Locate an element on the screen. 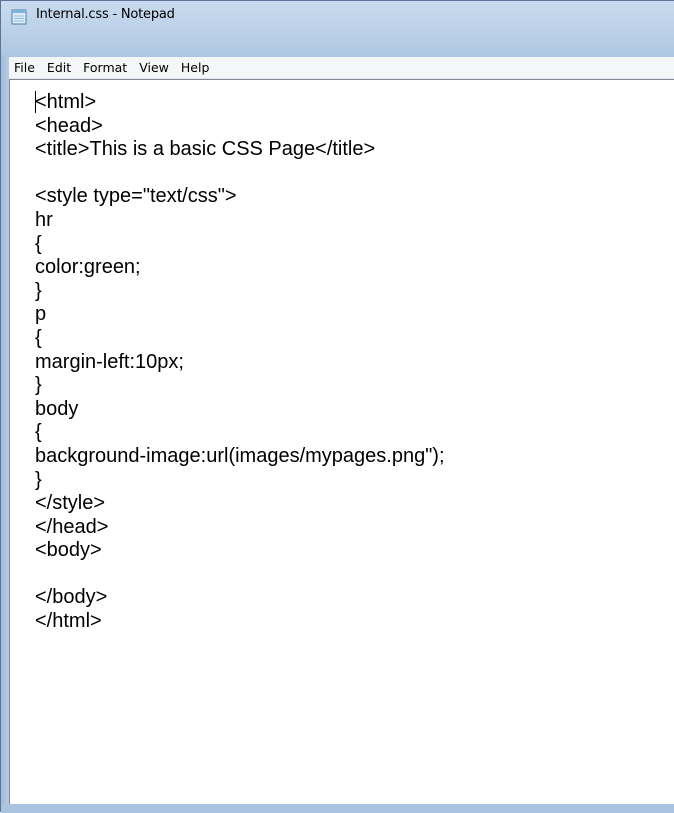 The image size is (674, 813). menu-bar: File Edit Format View Help is located at coordinates (341, 68).